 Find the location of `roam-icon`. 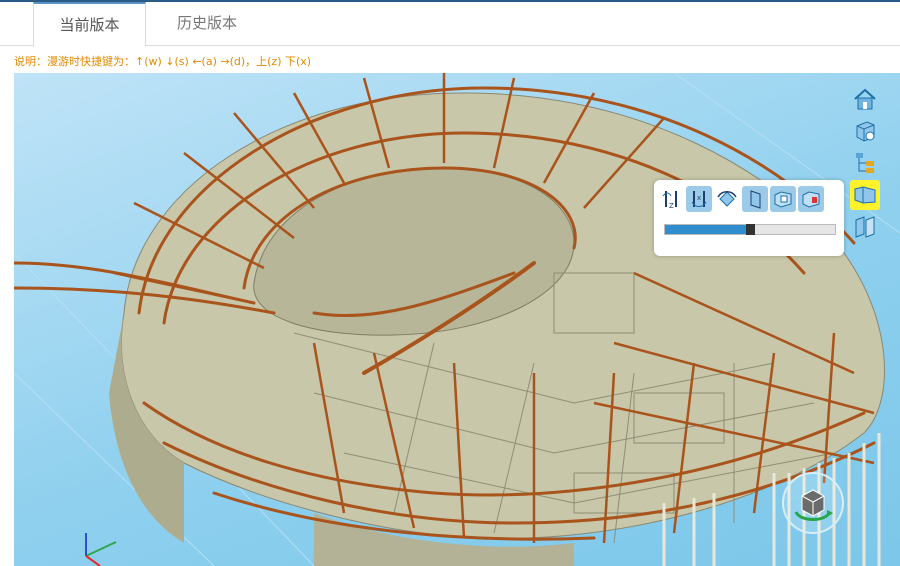

roam-icon is located at coordinates (865, 195).